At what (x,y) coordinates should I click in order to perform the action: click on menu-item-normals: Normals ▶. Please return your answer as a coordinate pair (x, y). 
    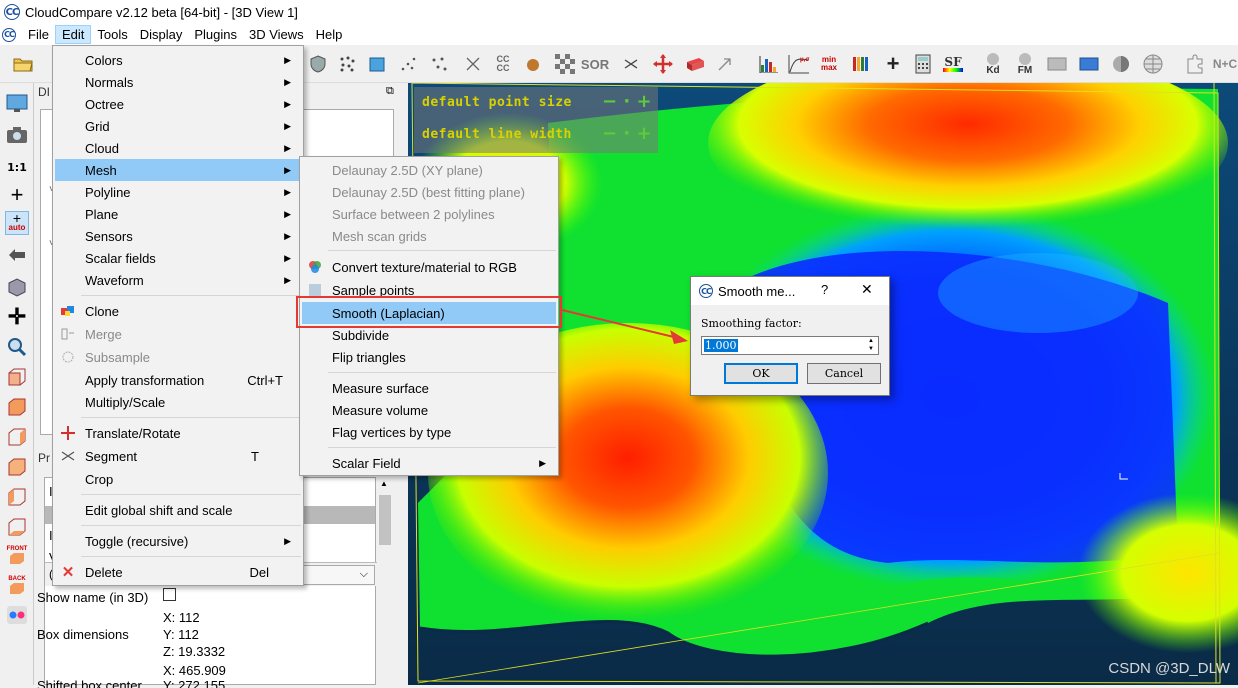
    Looking at the image, I should click on (178, 82).